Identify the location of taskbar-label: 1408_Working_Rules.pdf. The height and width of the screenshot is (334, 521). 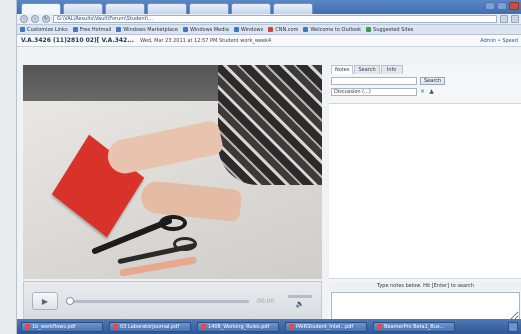
(239, 326).